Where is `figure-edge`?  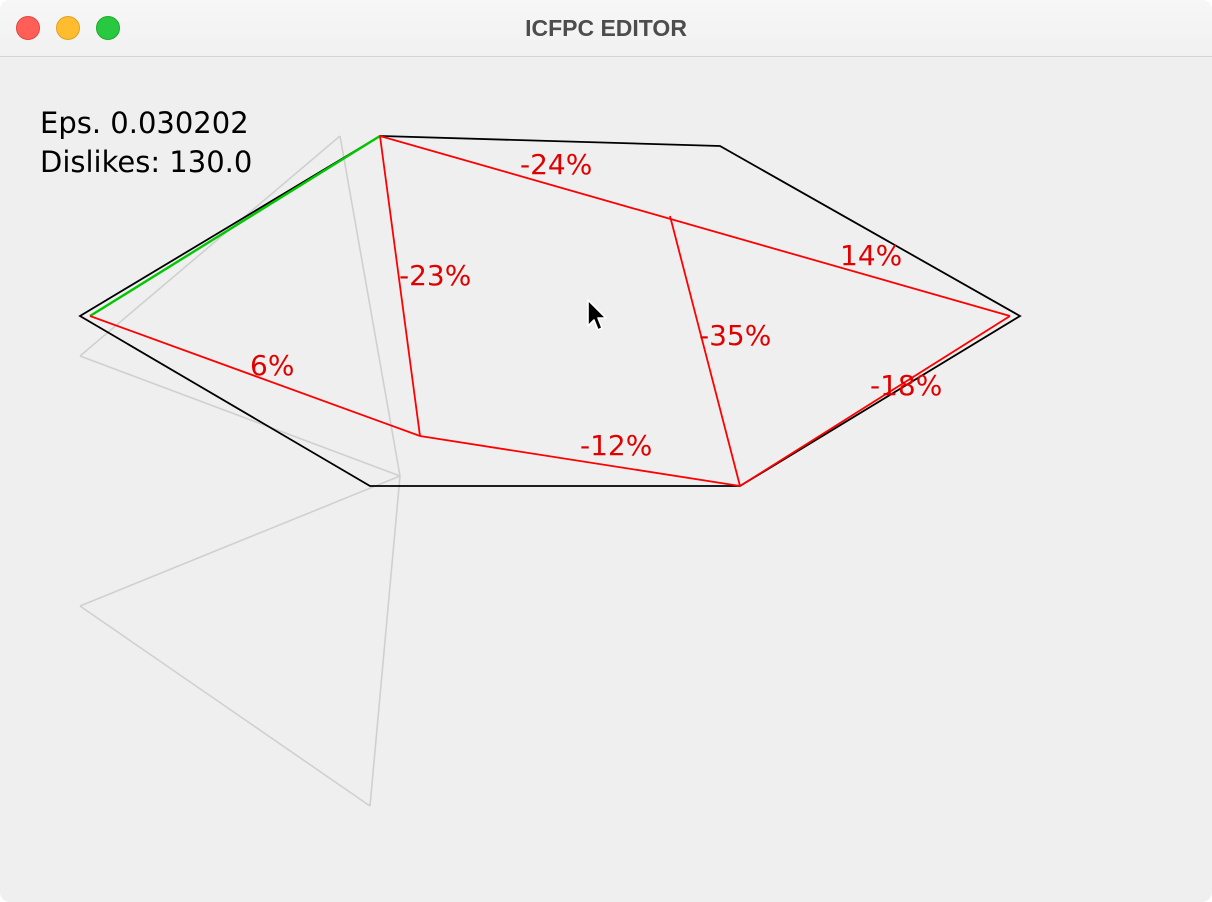 figure-edge is located at coordinates (695, 226).